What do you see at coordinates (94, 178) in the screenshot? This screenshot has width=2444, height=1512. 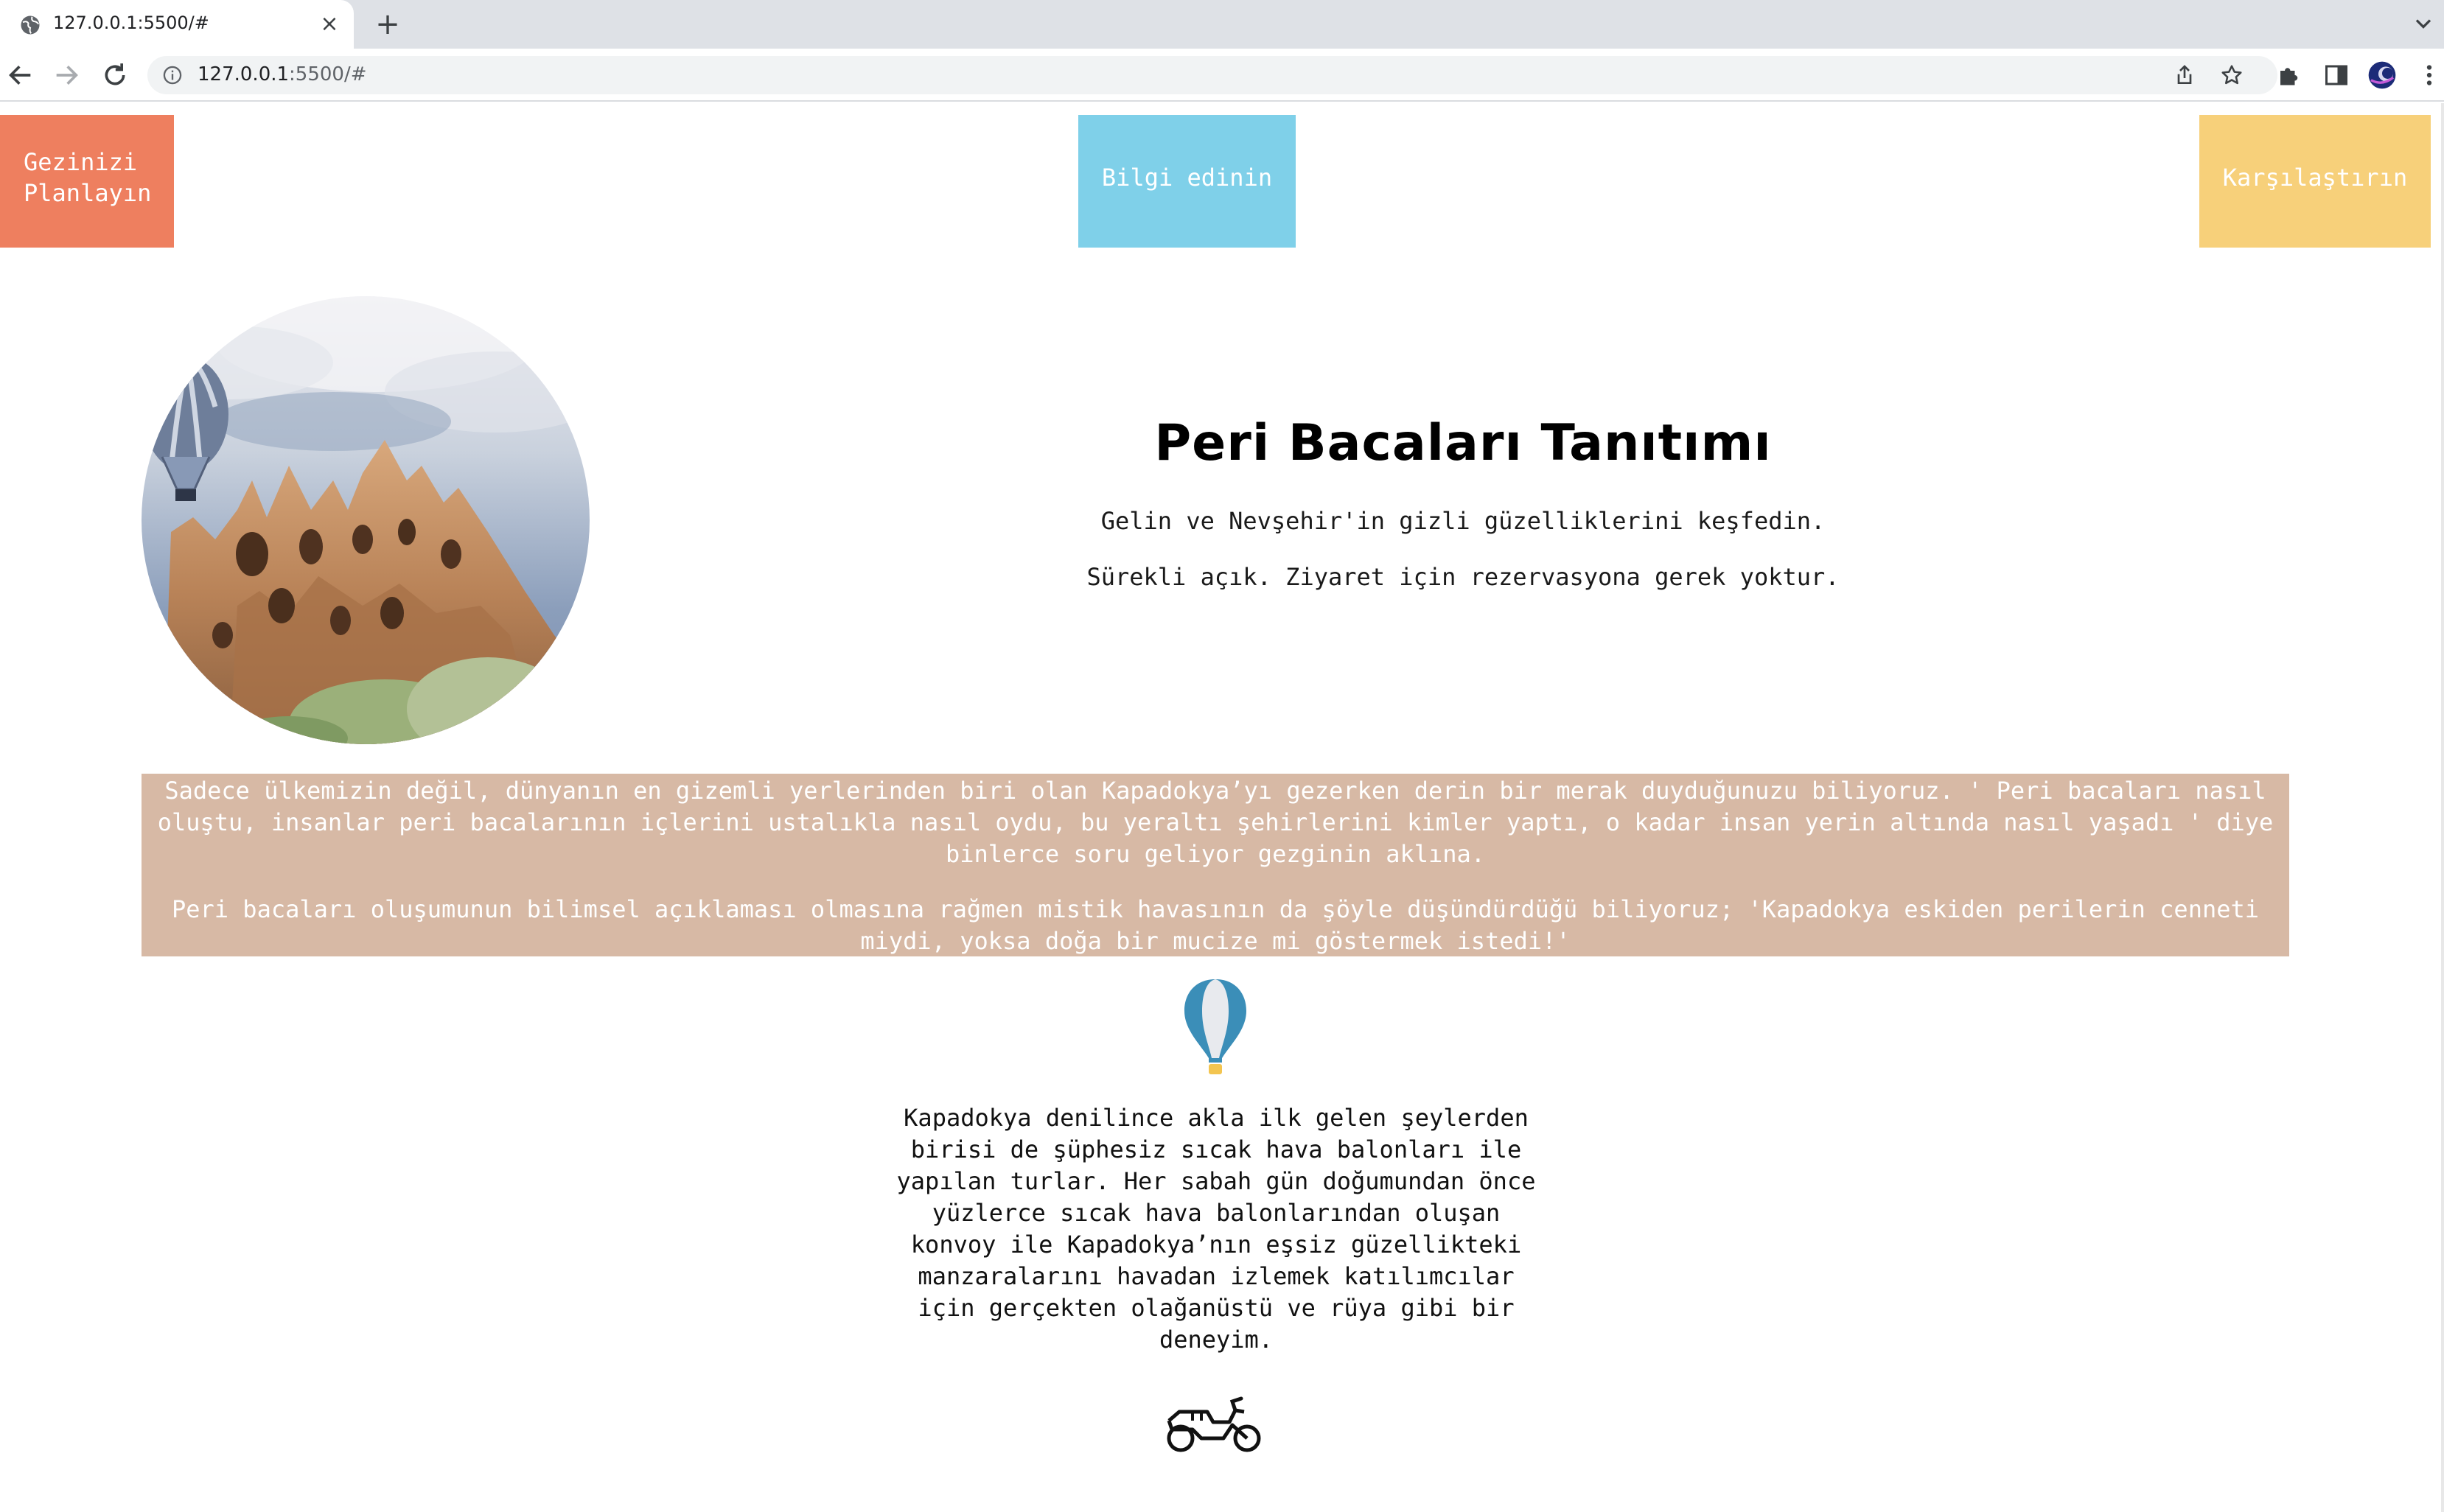 I see `nav-plan-trip-label: Gezinizi Planlayın` at bounding box center [94, 178].